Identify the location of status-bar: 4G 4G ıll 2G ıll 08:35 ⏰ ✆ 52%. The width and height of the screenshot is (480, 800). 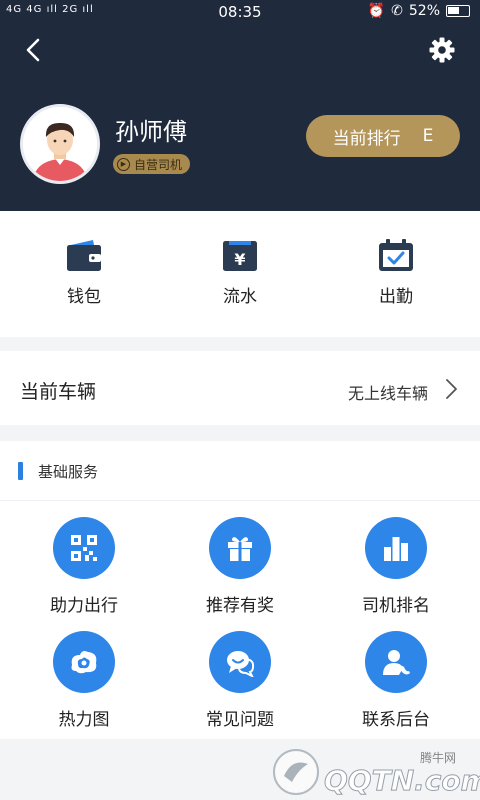
(240, 12).